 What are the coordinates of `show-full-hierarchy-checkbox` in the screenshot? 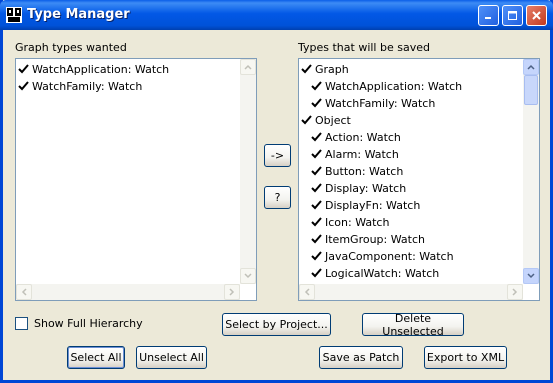 It's located at (21, 323).